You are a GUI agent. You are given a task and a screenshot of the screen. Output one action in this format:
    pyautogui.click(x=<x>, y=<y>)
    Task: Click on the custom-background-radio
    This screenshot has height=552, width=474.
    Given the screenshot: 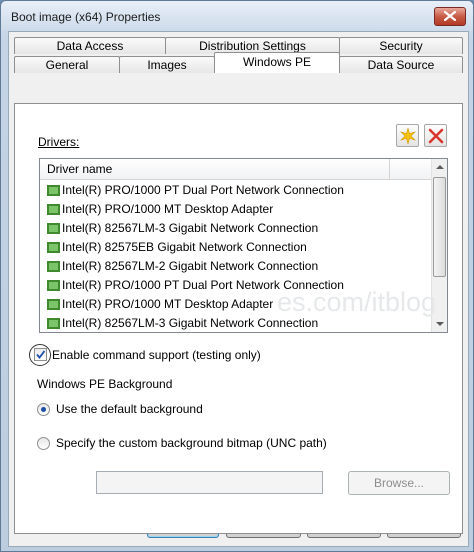 What is the action you would take?
    pyautogui.click(x=43, y=443)
    